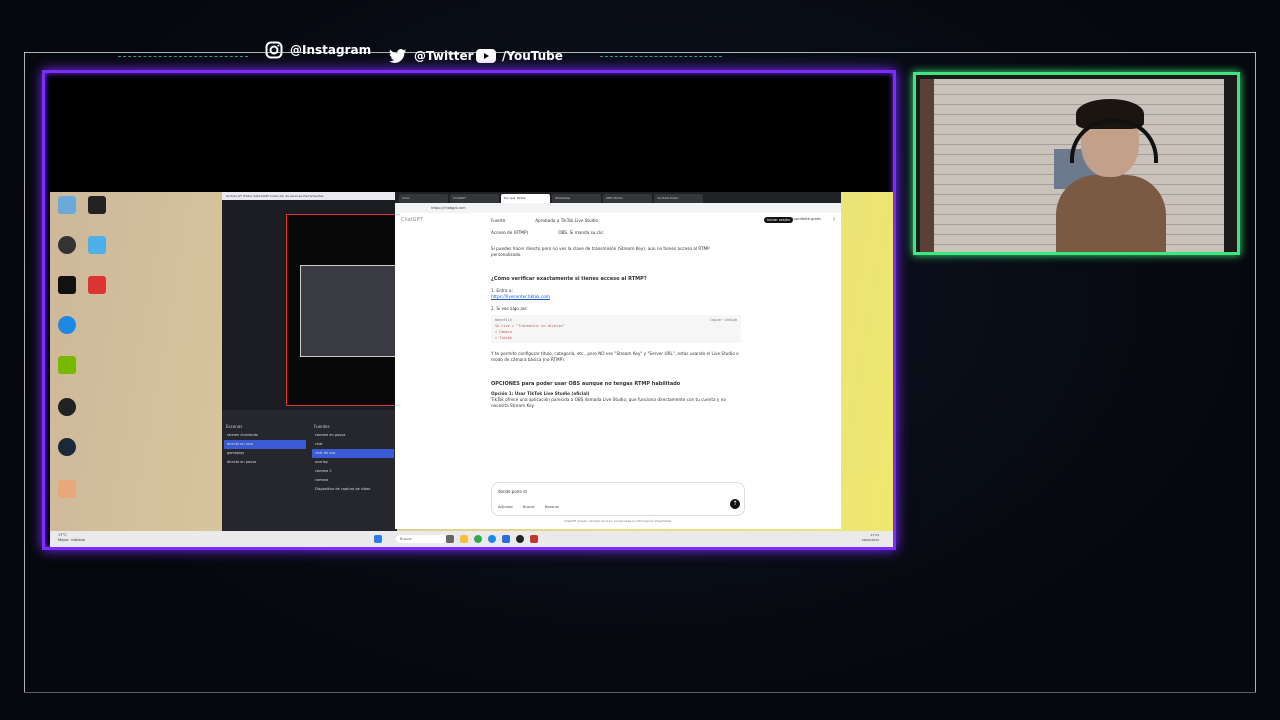  What do you see at coordinates (529, 507) in the screenshot?
I see `search-button: Buscar` at bounding box center [529, 507].